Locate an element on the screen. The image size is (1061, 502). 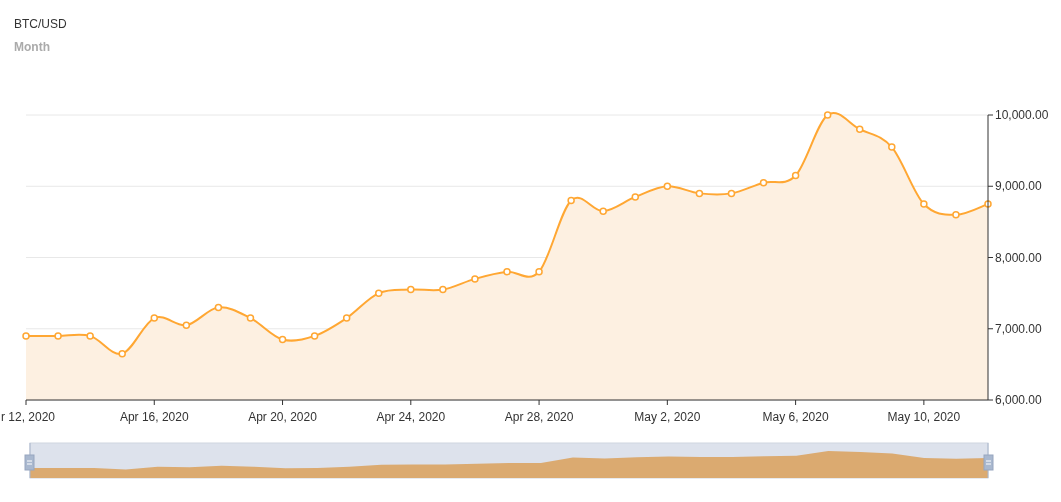
axis-label: 6,000.00 is located at coordinates (1018, 400).